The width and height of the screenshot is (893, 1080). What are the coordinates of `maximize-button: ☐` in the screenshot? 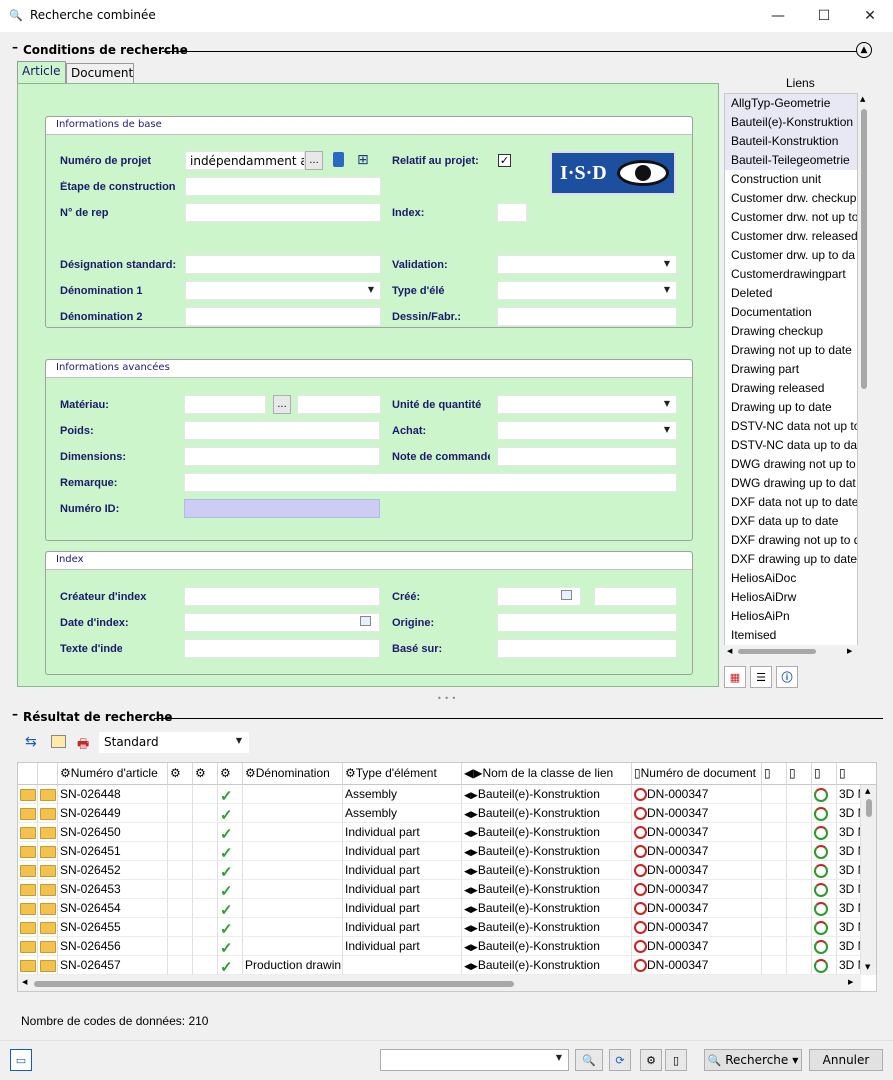 It's located at (824, 16).